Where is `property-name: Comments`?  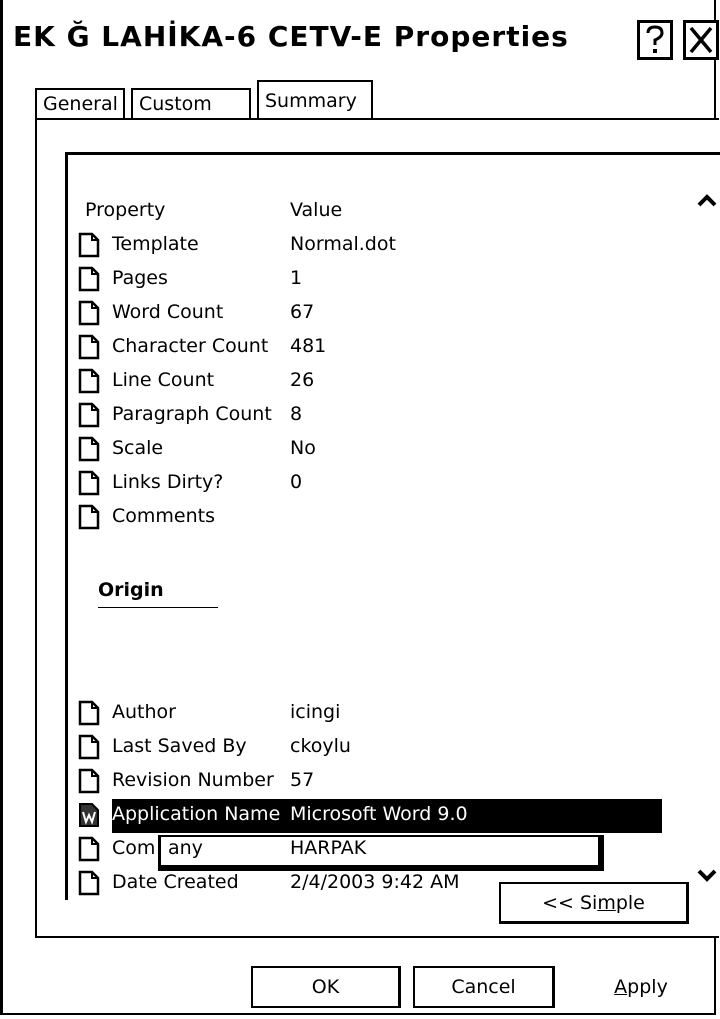
property-name: Comments is located at coordinates (163, 516).